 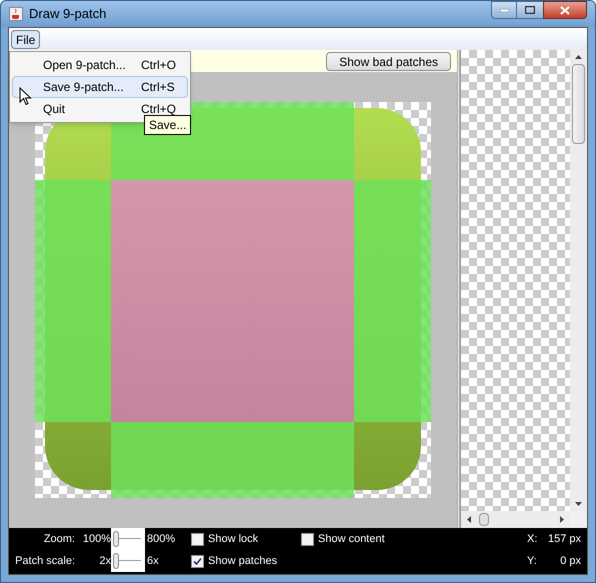 What do you see at coordinates (570, 561) in the screenshot?
I see `coordinate-value: 0 px` at bounding box center [570, 561].